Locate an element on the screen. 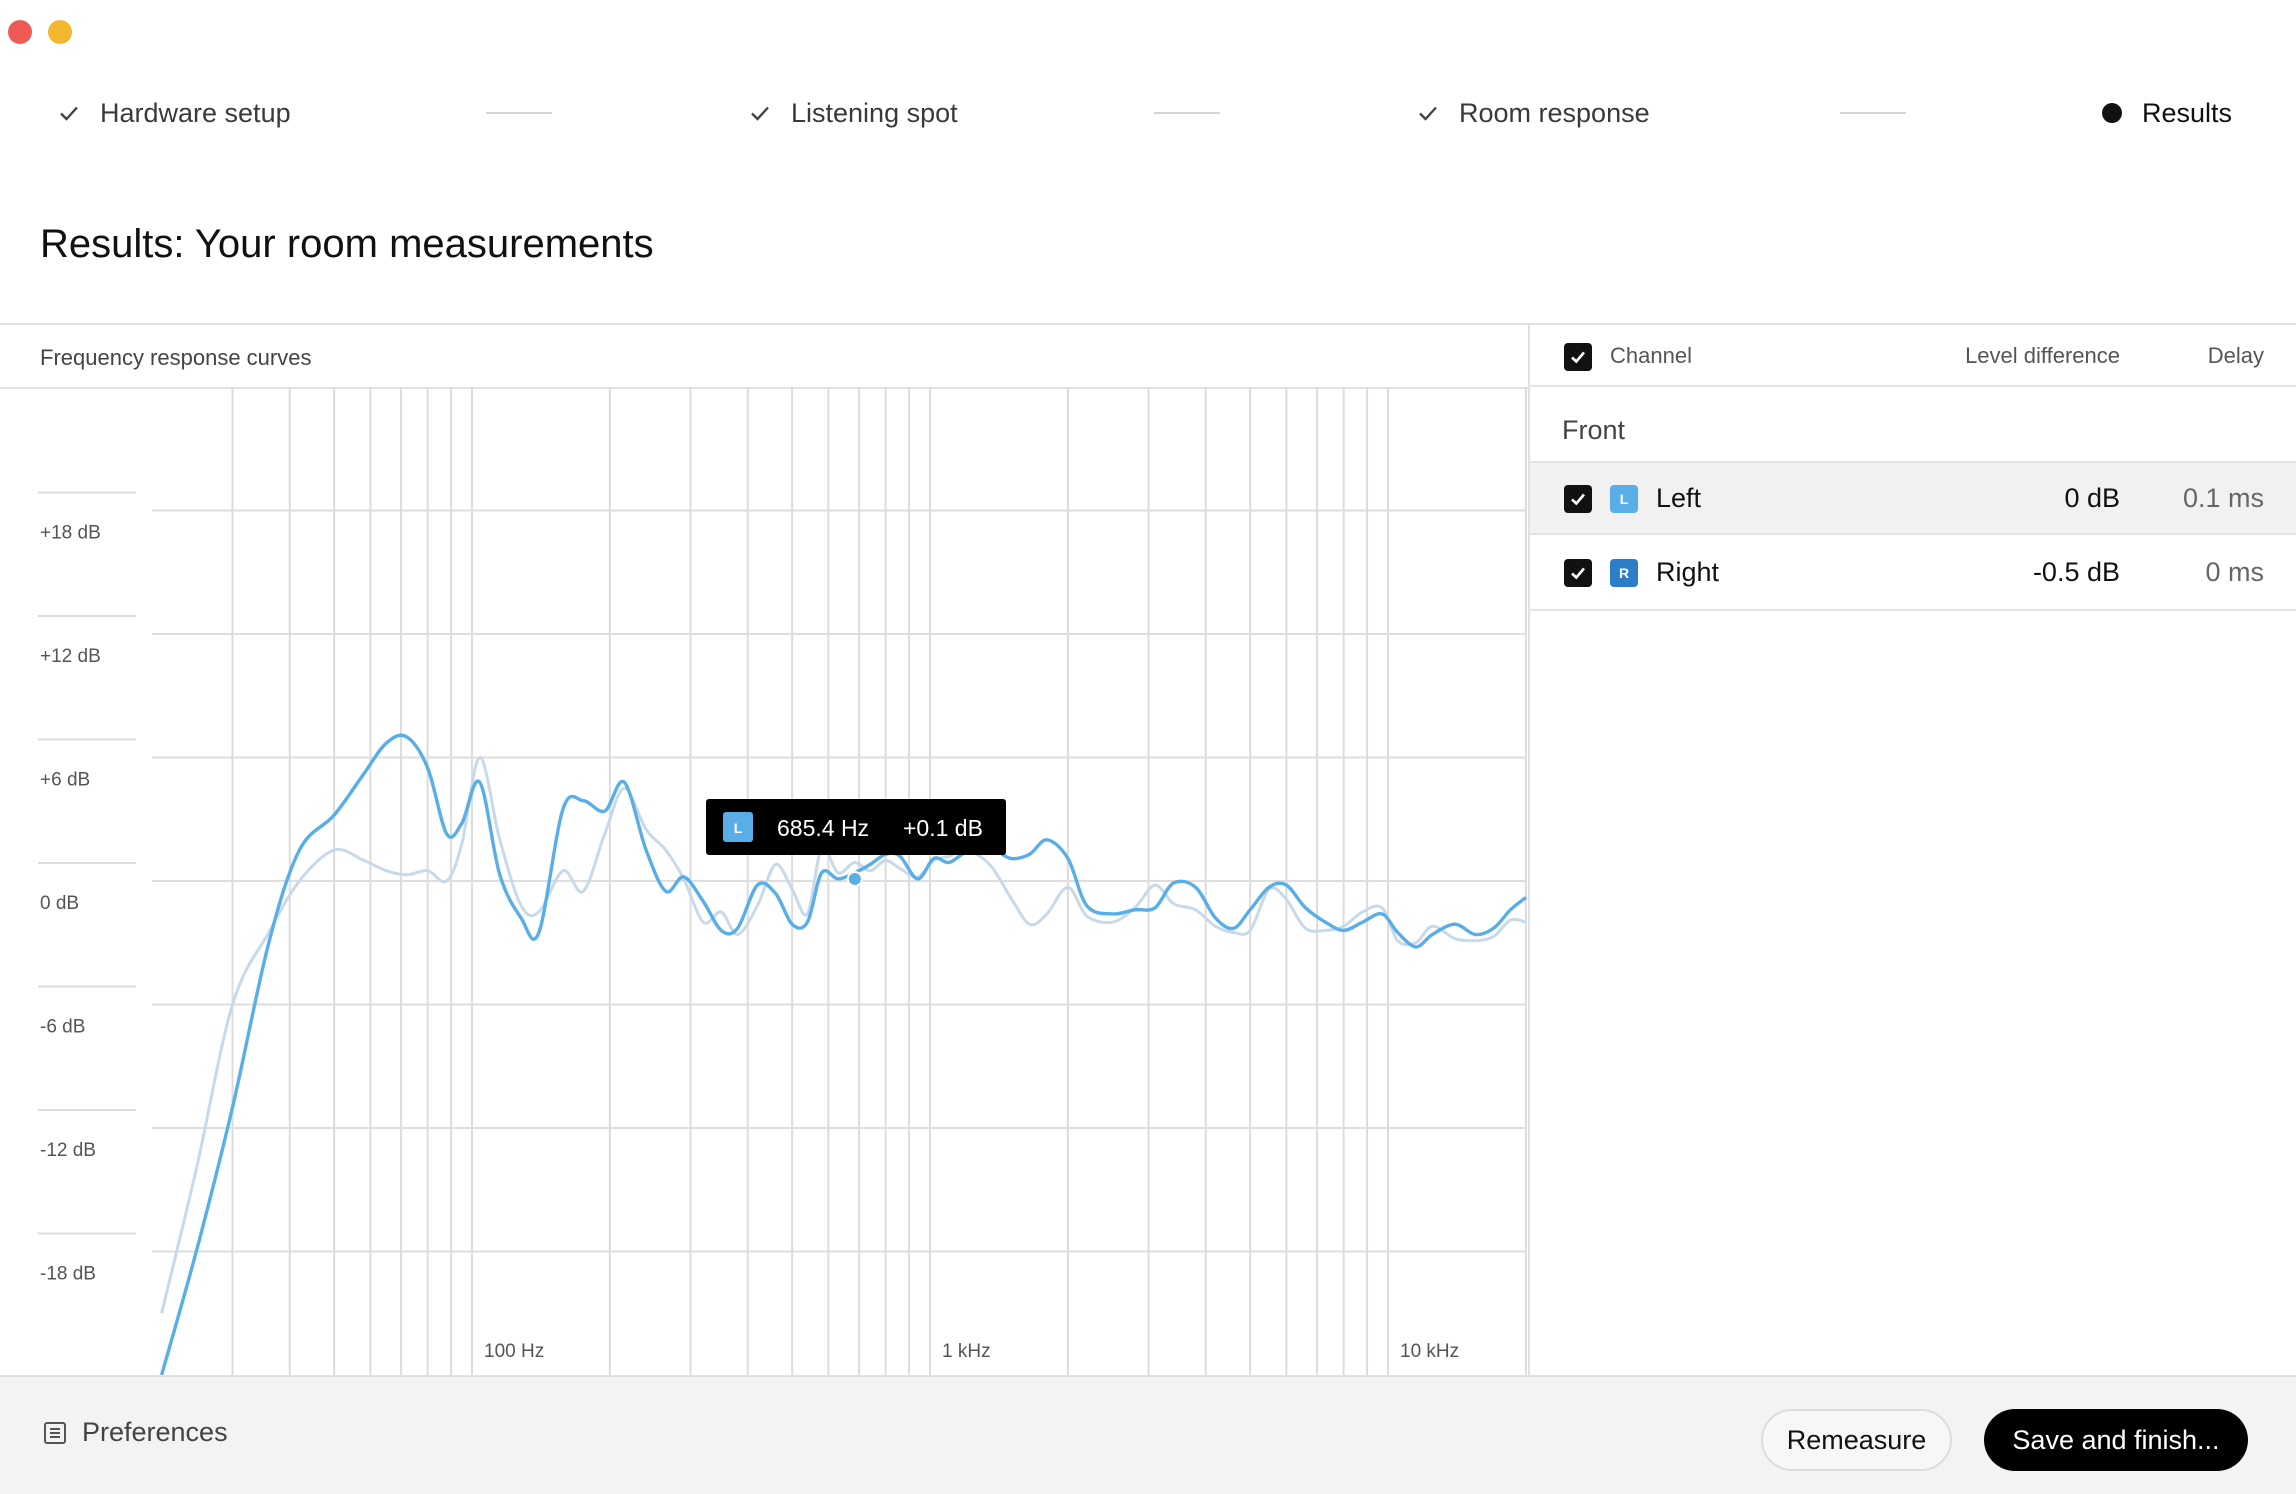 The height and width of the screenshot is (1494, 2296). y-tick-label: -12 dB is located at coordinates (68, 1150).